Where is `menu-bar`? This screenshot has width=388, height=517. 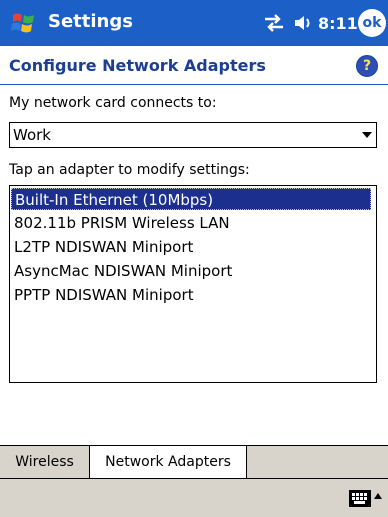
menu-bar is located at coordinates (194, 497).